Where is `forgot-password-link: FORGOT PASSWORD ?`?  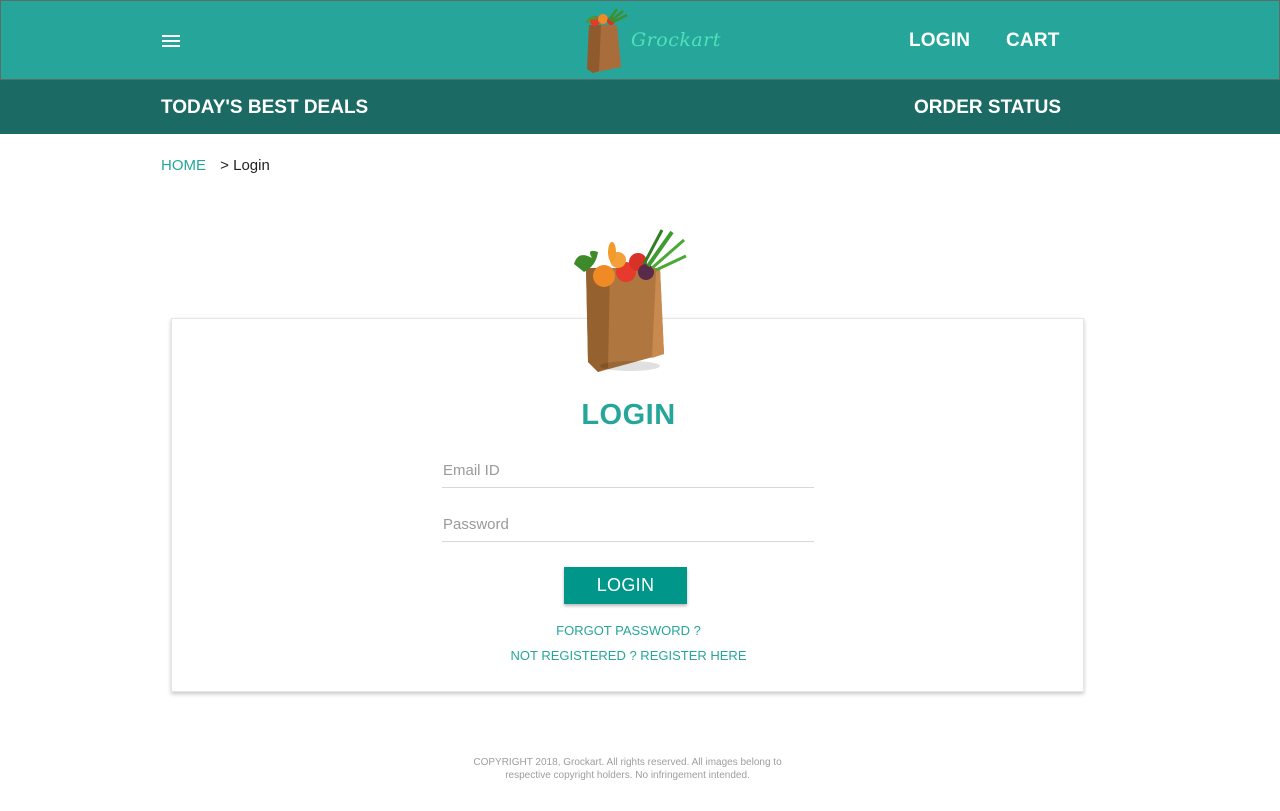
forgot-password-link: FORGOT PASSWORD ? is located at coordinates (628, 630).